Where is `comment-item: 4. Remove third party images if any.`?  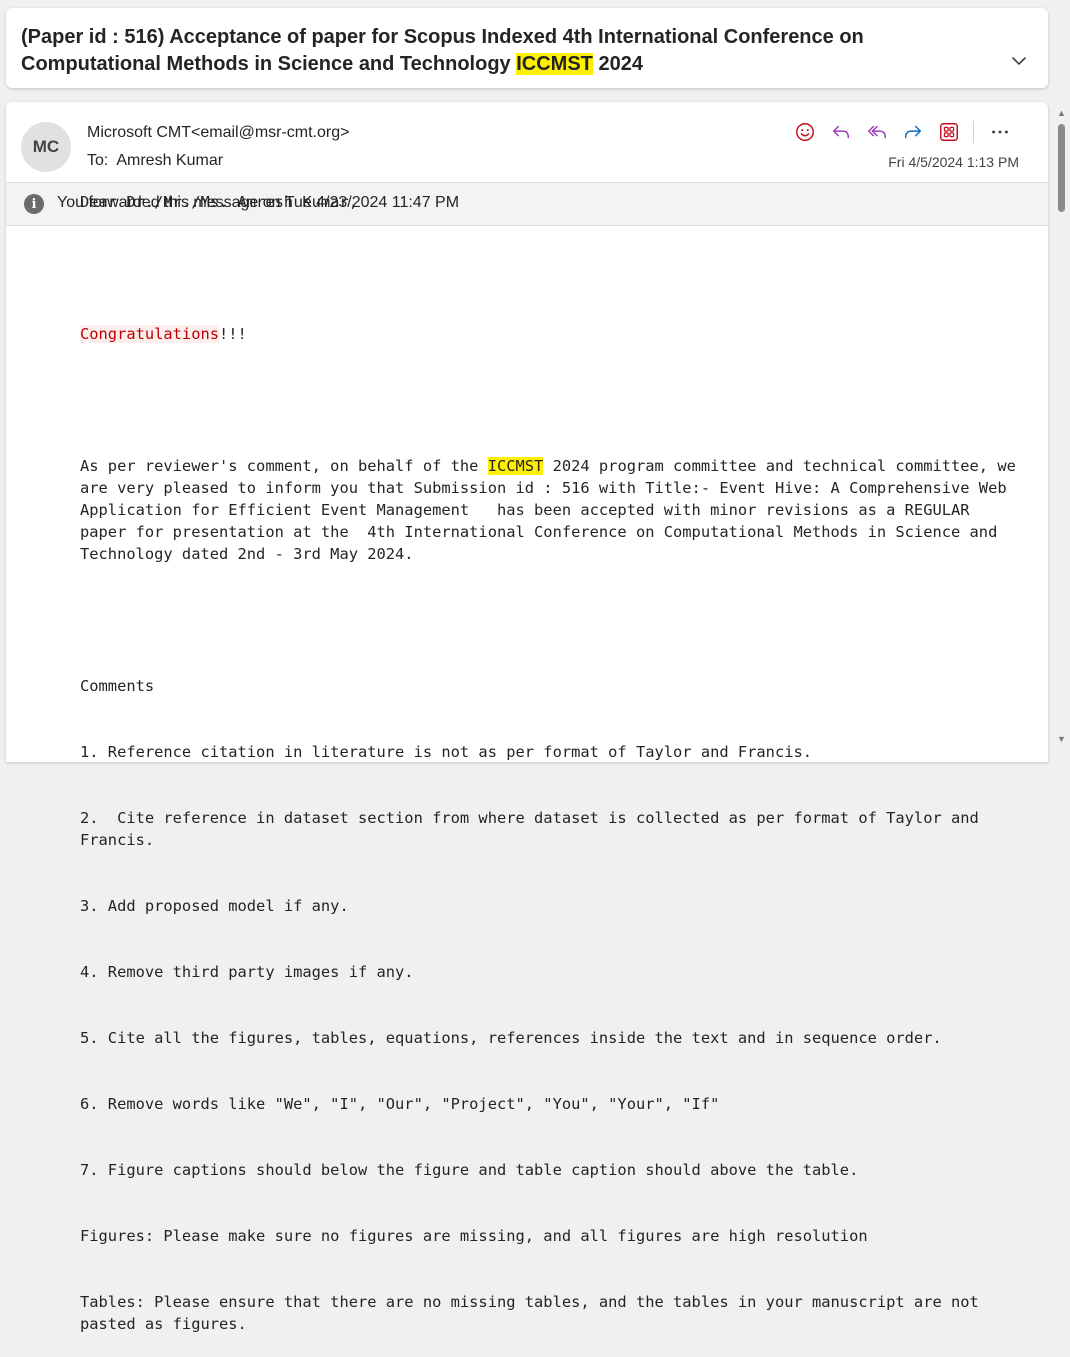
comment-item: 4. Remove third party images if any. is located at coordinates (247, 972).